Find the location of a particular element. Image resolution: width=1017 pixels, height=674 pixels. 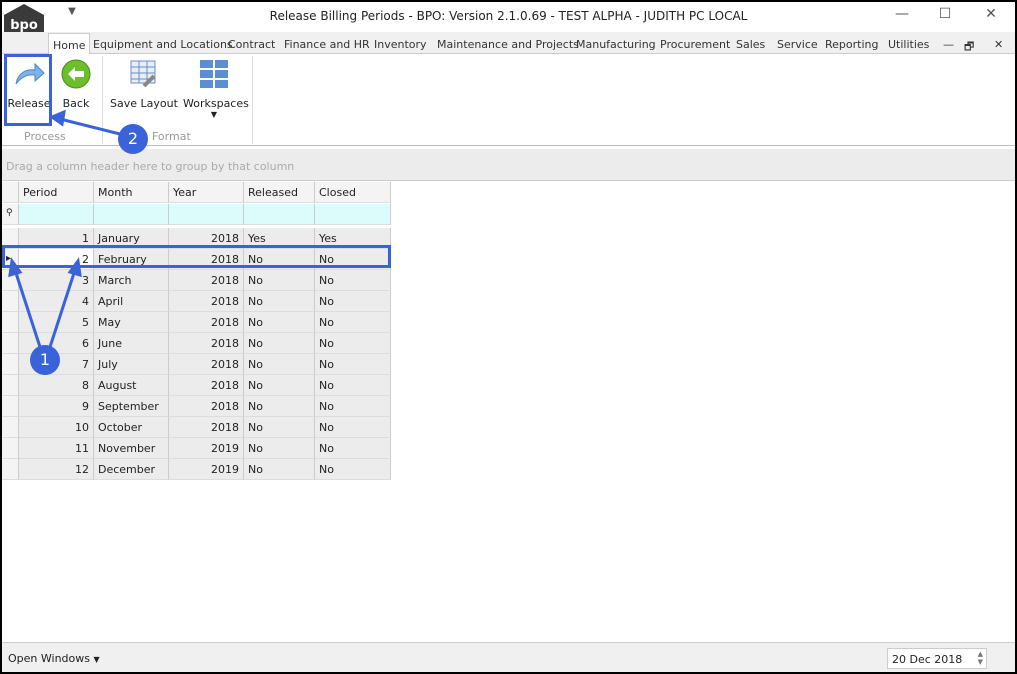

annotation-marker-1: 1 is located at coordinates (45, 360).